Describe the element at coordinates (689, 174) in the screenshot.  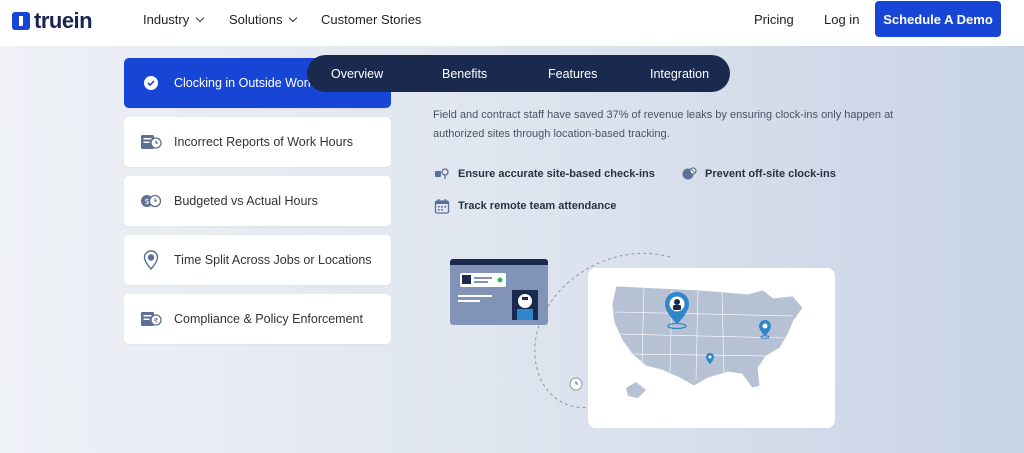
I see `offsite-block-icon` at that location.